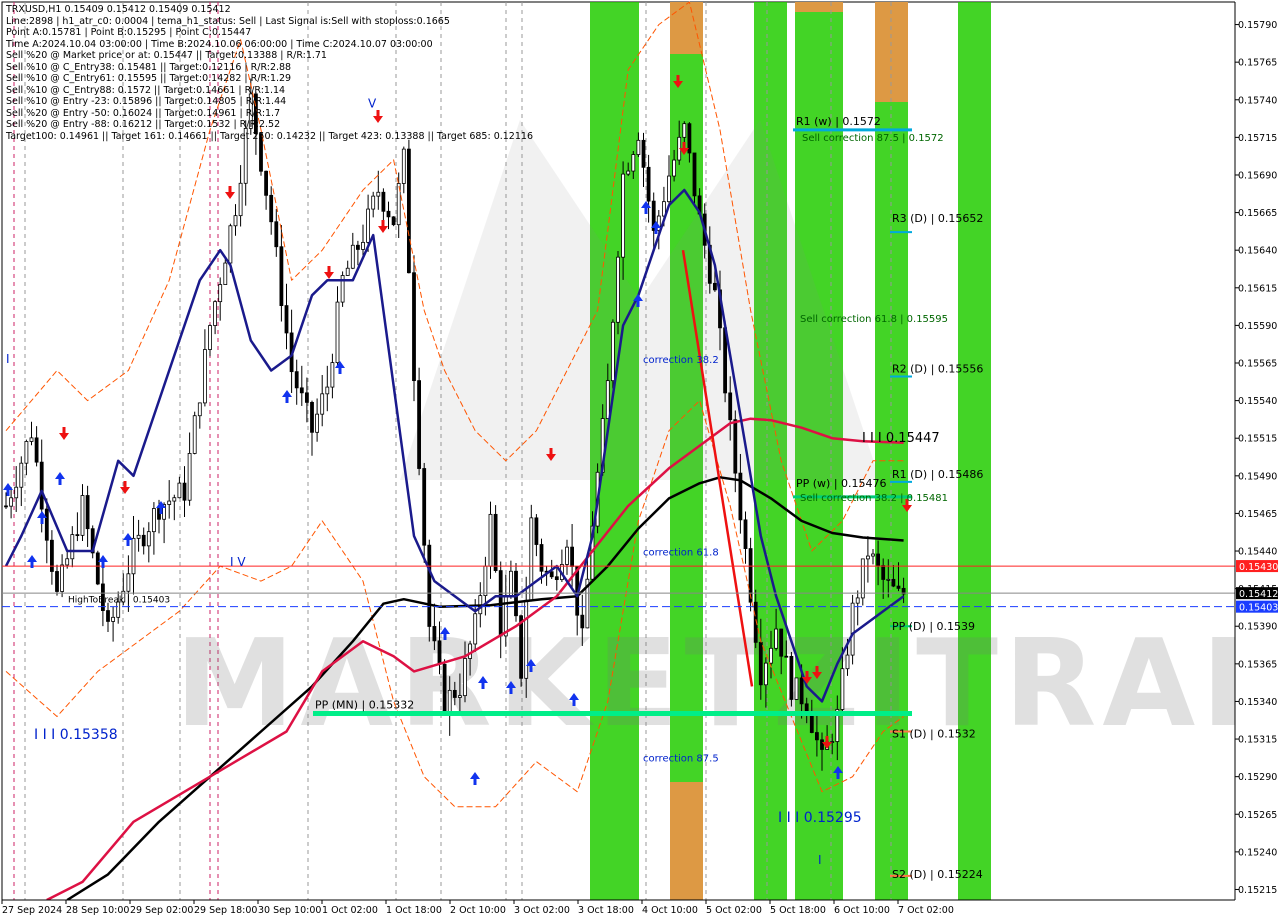 Image resolution: width=1280 pixels, height=920 pixels. What do you see at coordinates (1257, 852) in the screenshot?
I see `y-tick-label: 0.15240` at bounding box center [1257, 852].